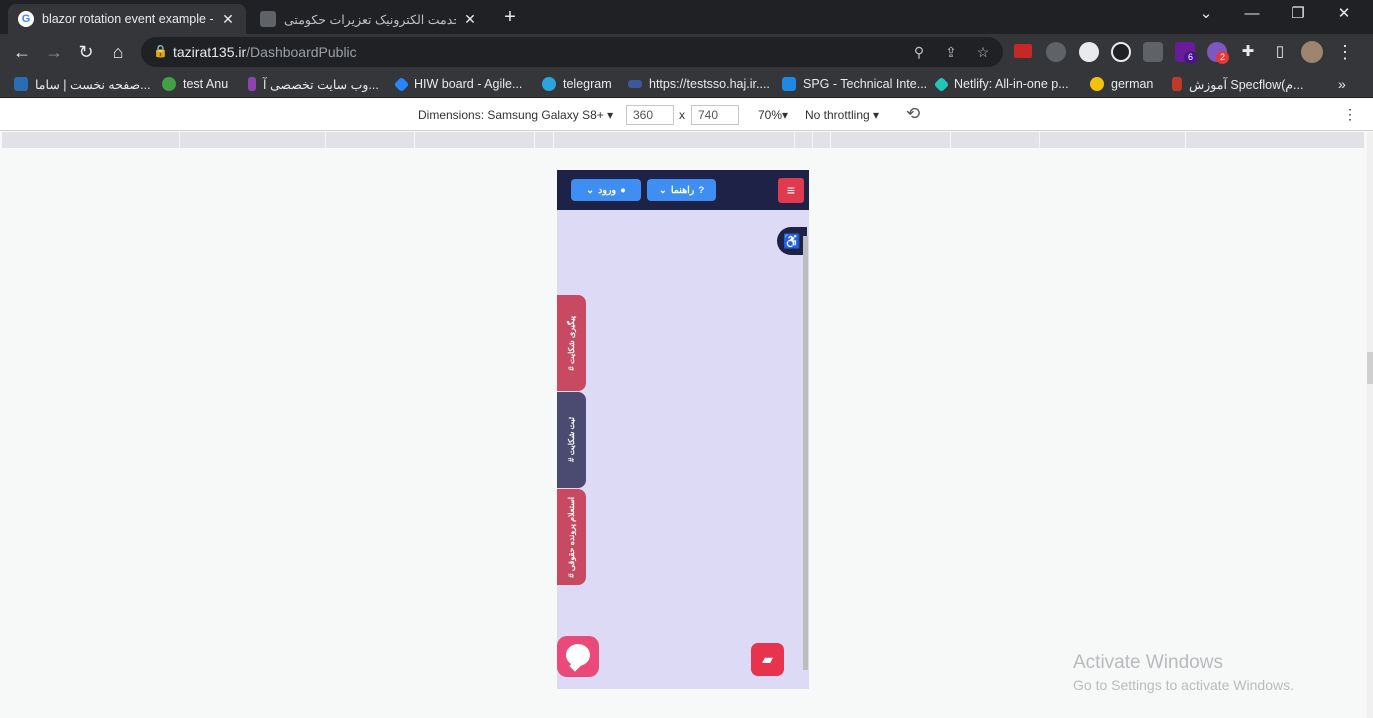 The height and width of the screenshot is (718, 1373). I want to click on zoom-label: 70%, so click(770, 115).